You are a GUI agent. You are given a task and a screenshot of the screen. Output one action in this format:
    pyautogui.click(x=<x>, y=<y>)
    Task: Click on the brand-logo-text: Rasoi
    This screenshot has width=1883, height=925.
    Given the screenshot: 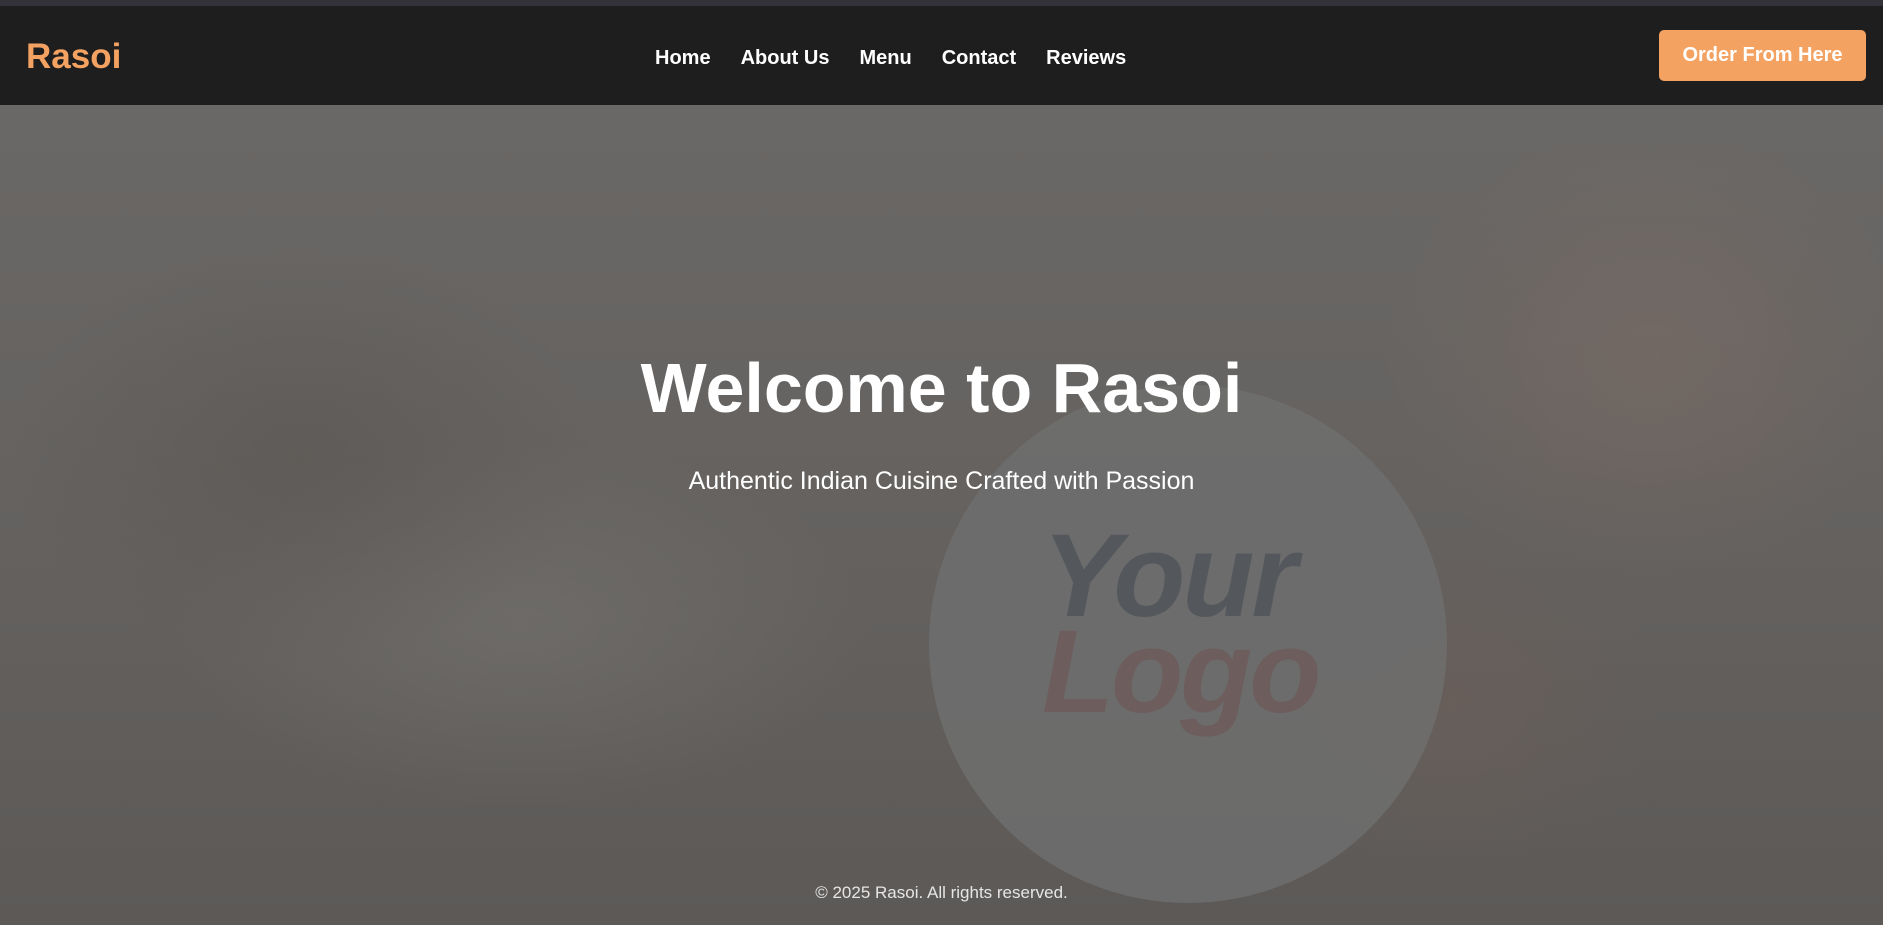 What is the action you would take?
    pyautogui.click(x=73, y=56)
    